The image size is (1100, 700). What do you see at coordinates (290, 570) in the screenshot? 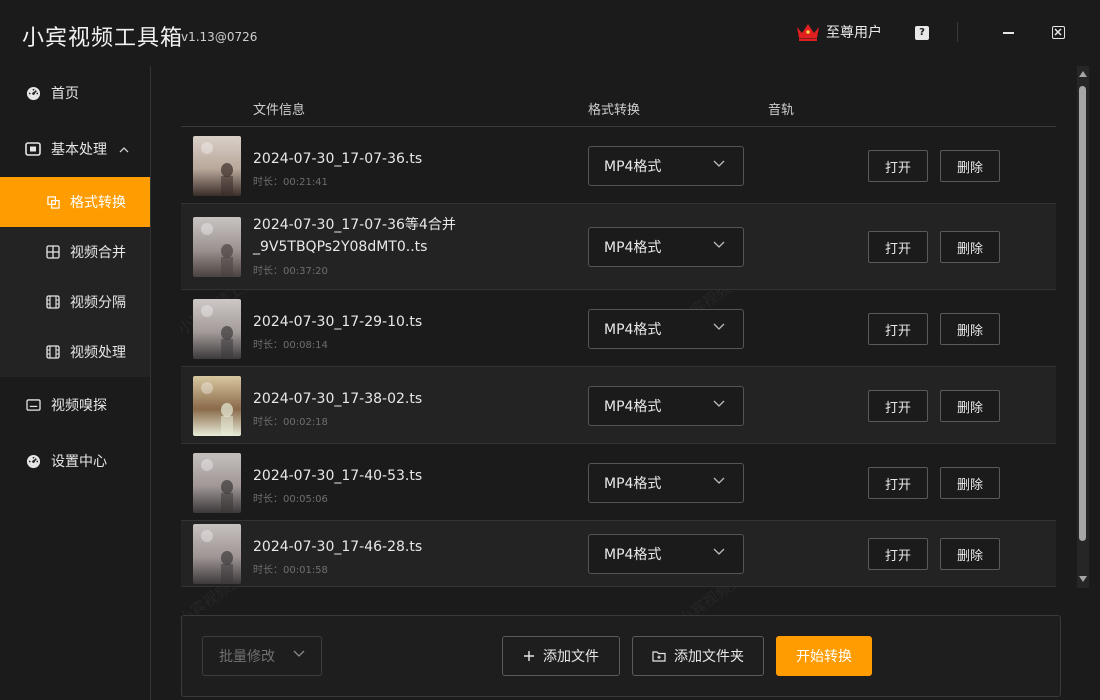
I see `file-duration: 时长：00:01:58` at bounding box center [290, 570].